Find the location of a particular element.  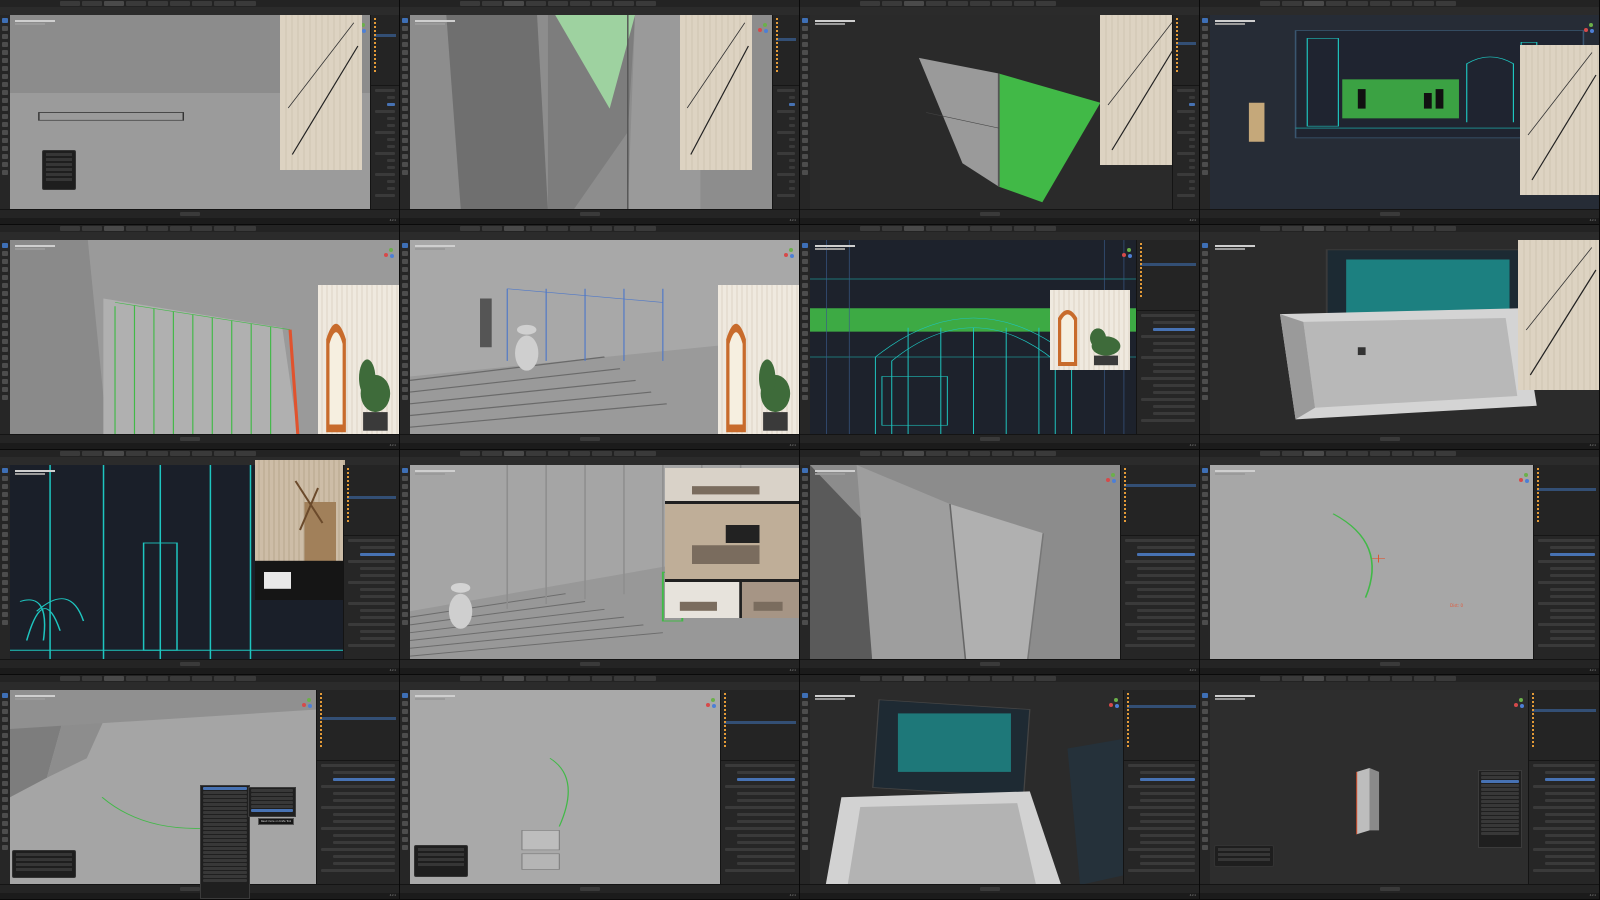

play-icon is located at coordinates (189, 889).